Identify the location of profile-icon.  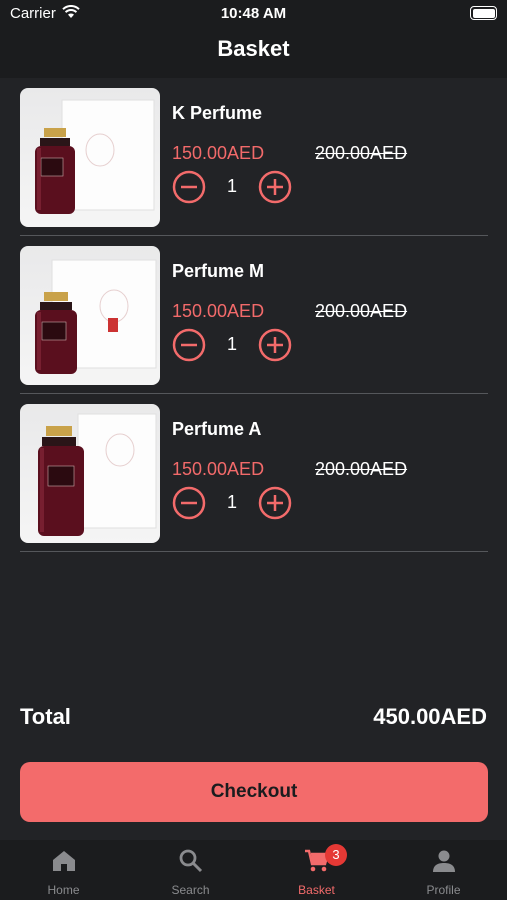
(443, 861).